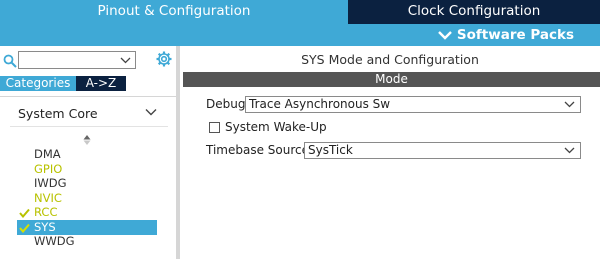  I want to click on mode-section-header: Mode, so click(391, 79).